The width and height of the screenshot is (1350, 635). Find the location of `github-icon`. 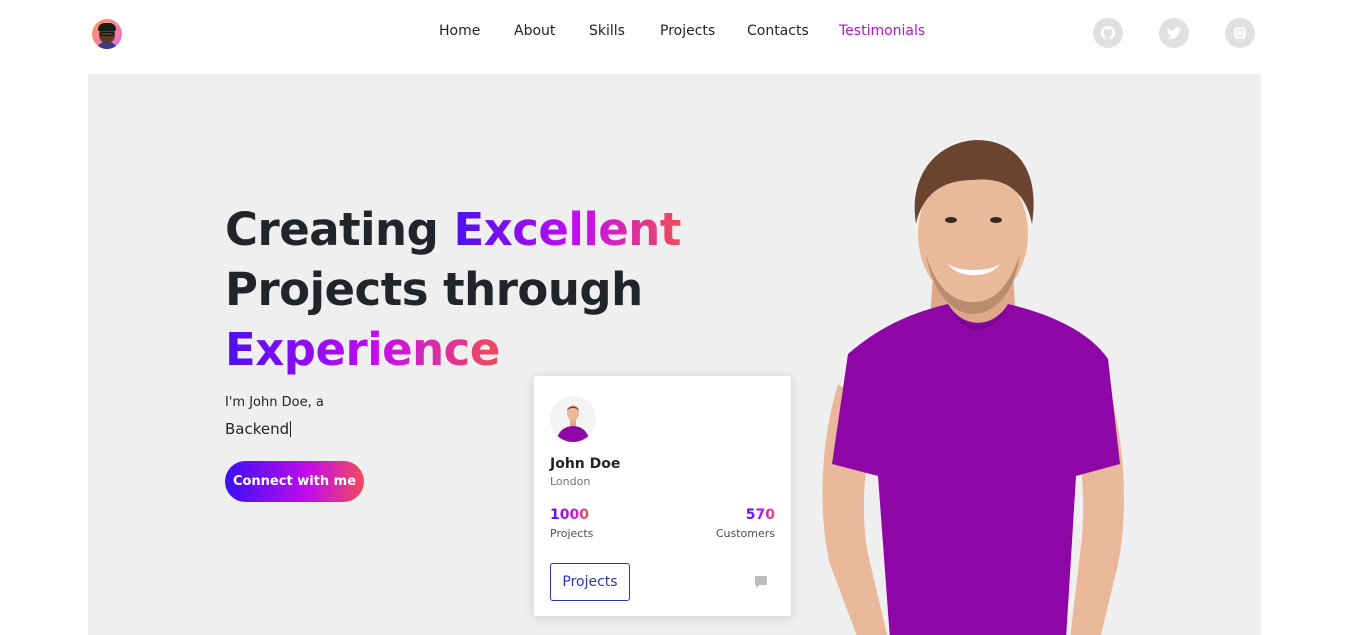

github-icon is located at coordinates (1108, 33).